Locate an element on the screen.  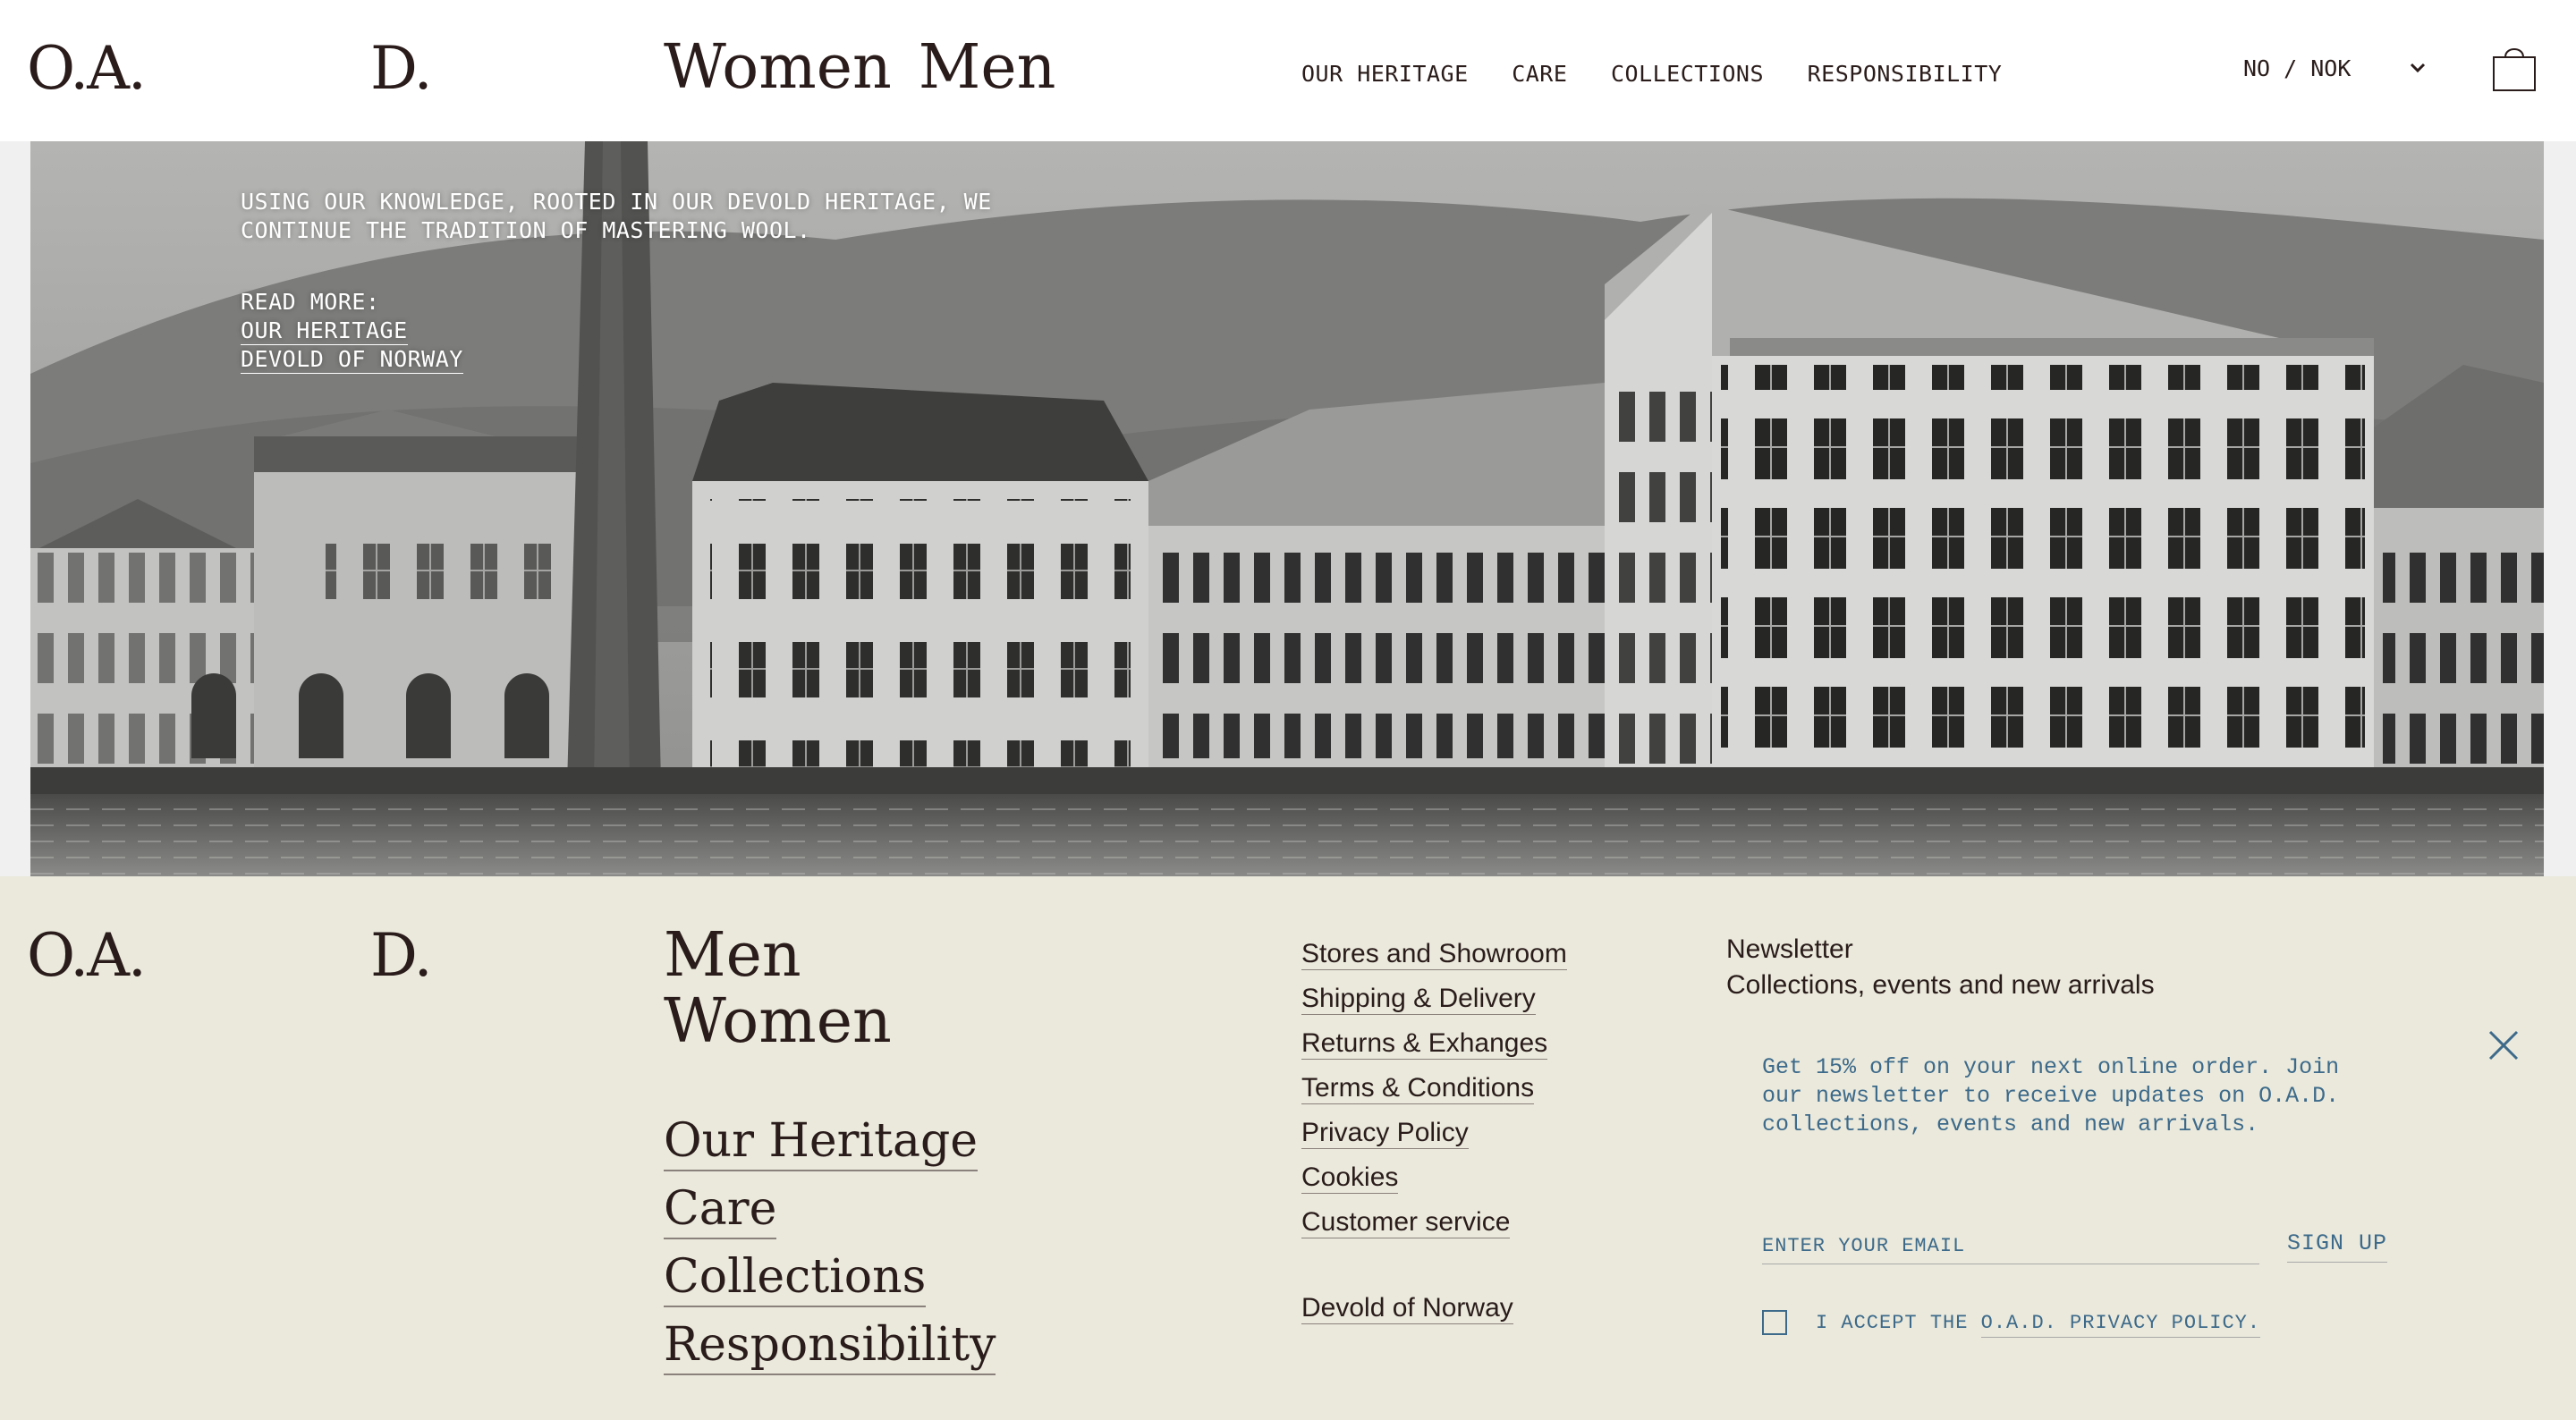
footer-link-men: Men is located at coordinates (778, 956).